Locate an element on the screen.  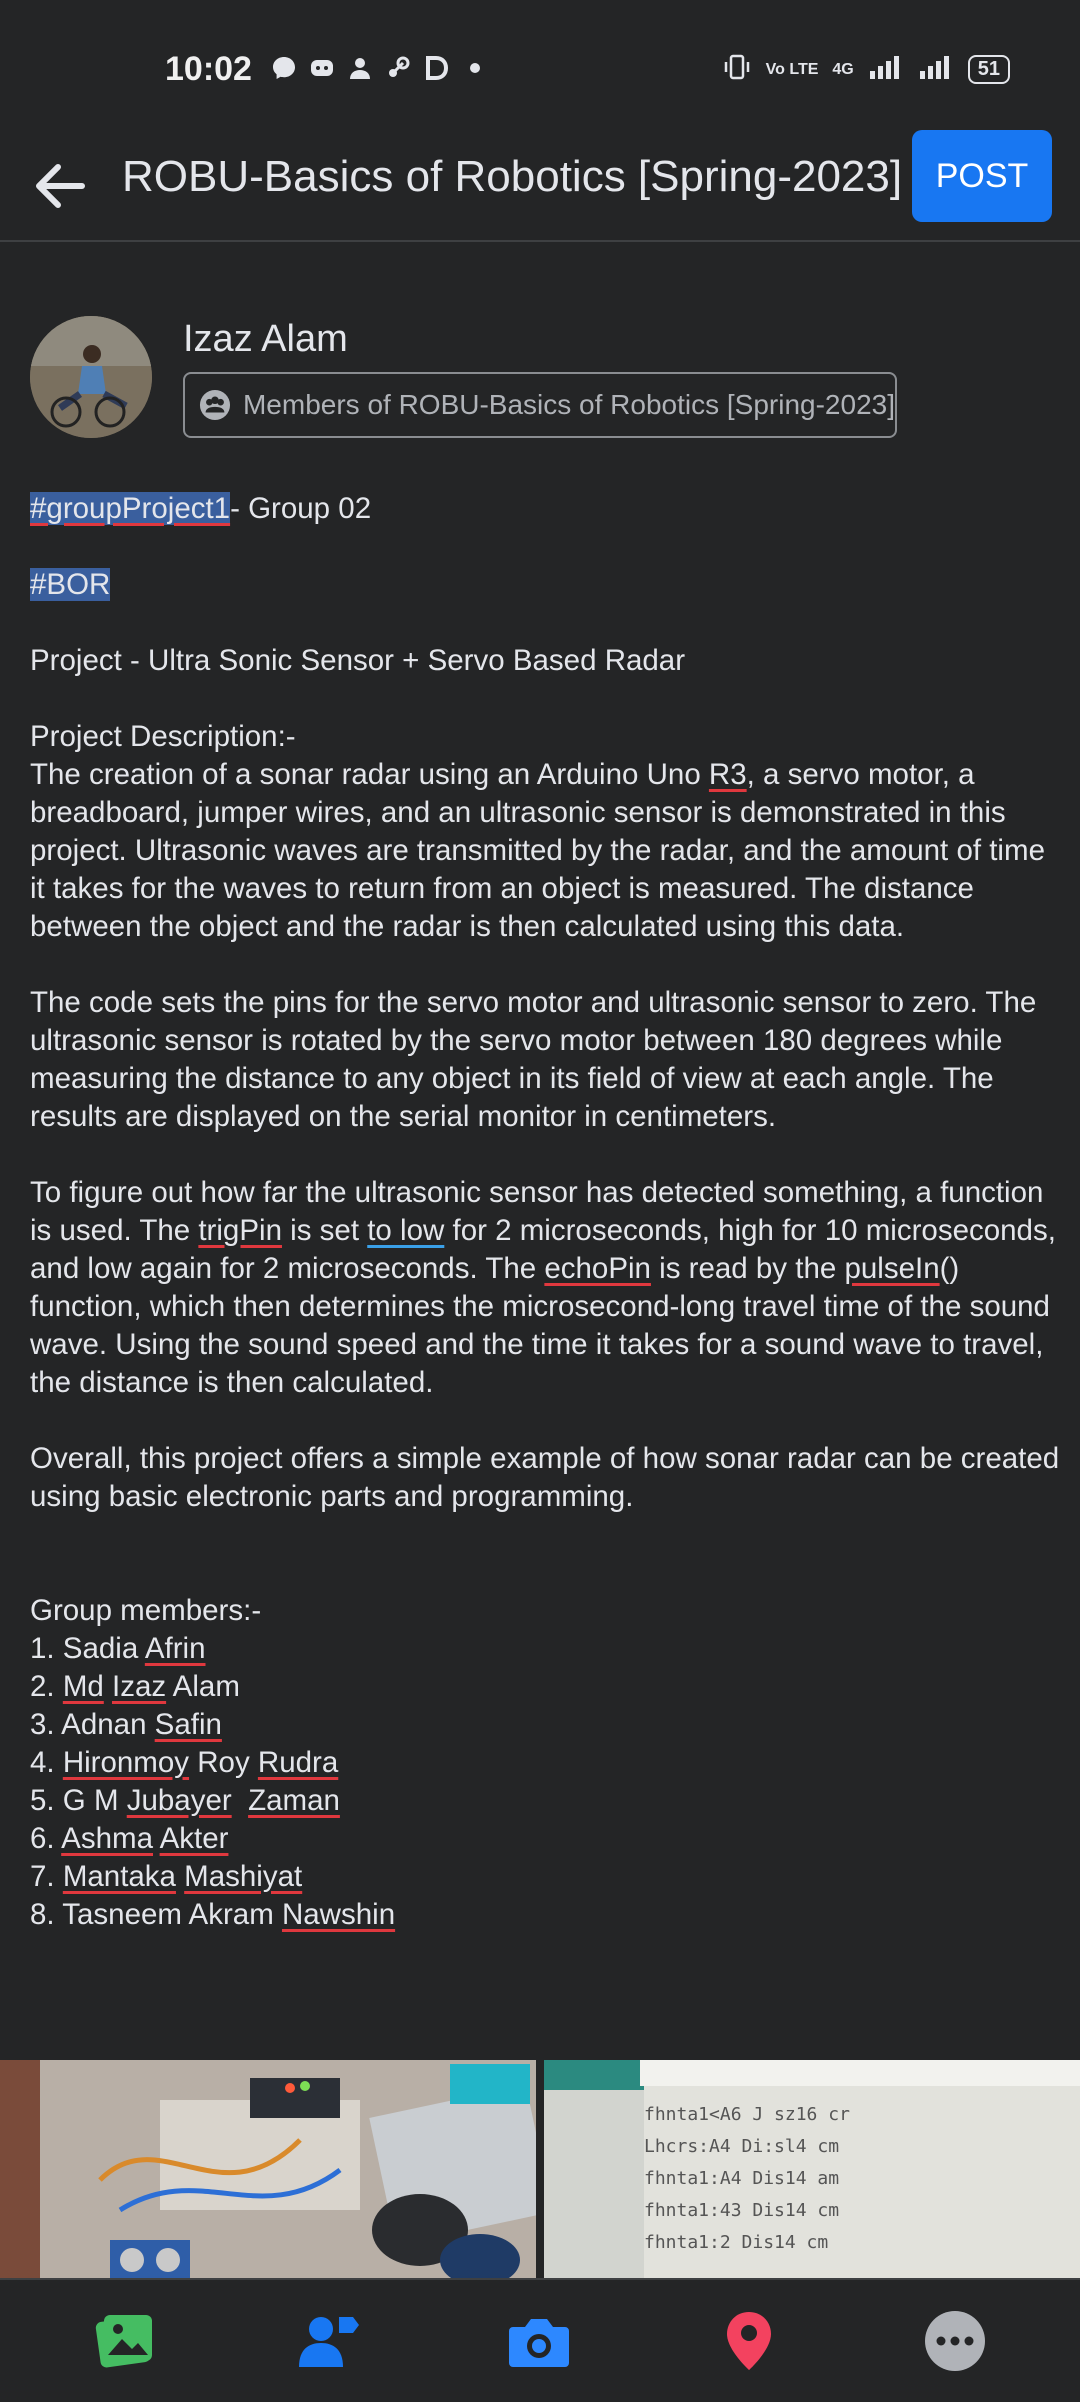
more-icon is located at coordinates (955, 2341).